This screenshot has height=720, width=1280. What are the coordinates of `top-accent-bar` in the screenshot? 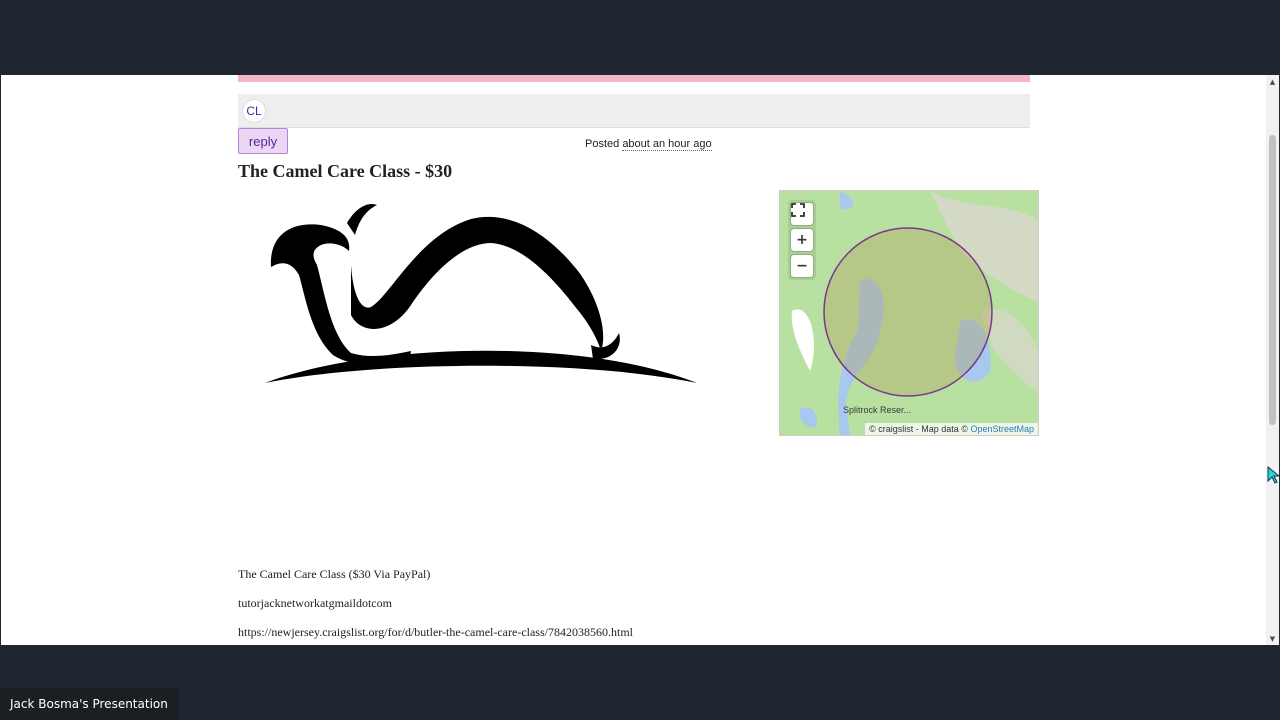 It's located at (634, 78).